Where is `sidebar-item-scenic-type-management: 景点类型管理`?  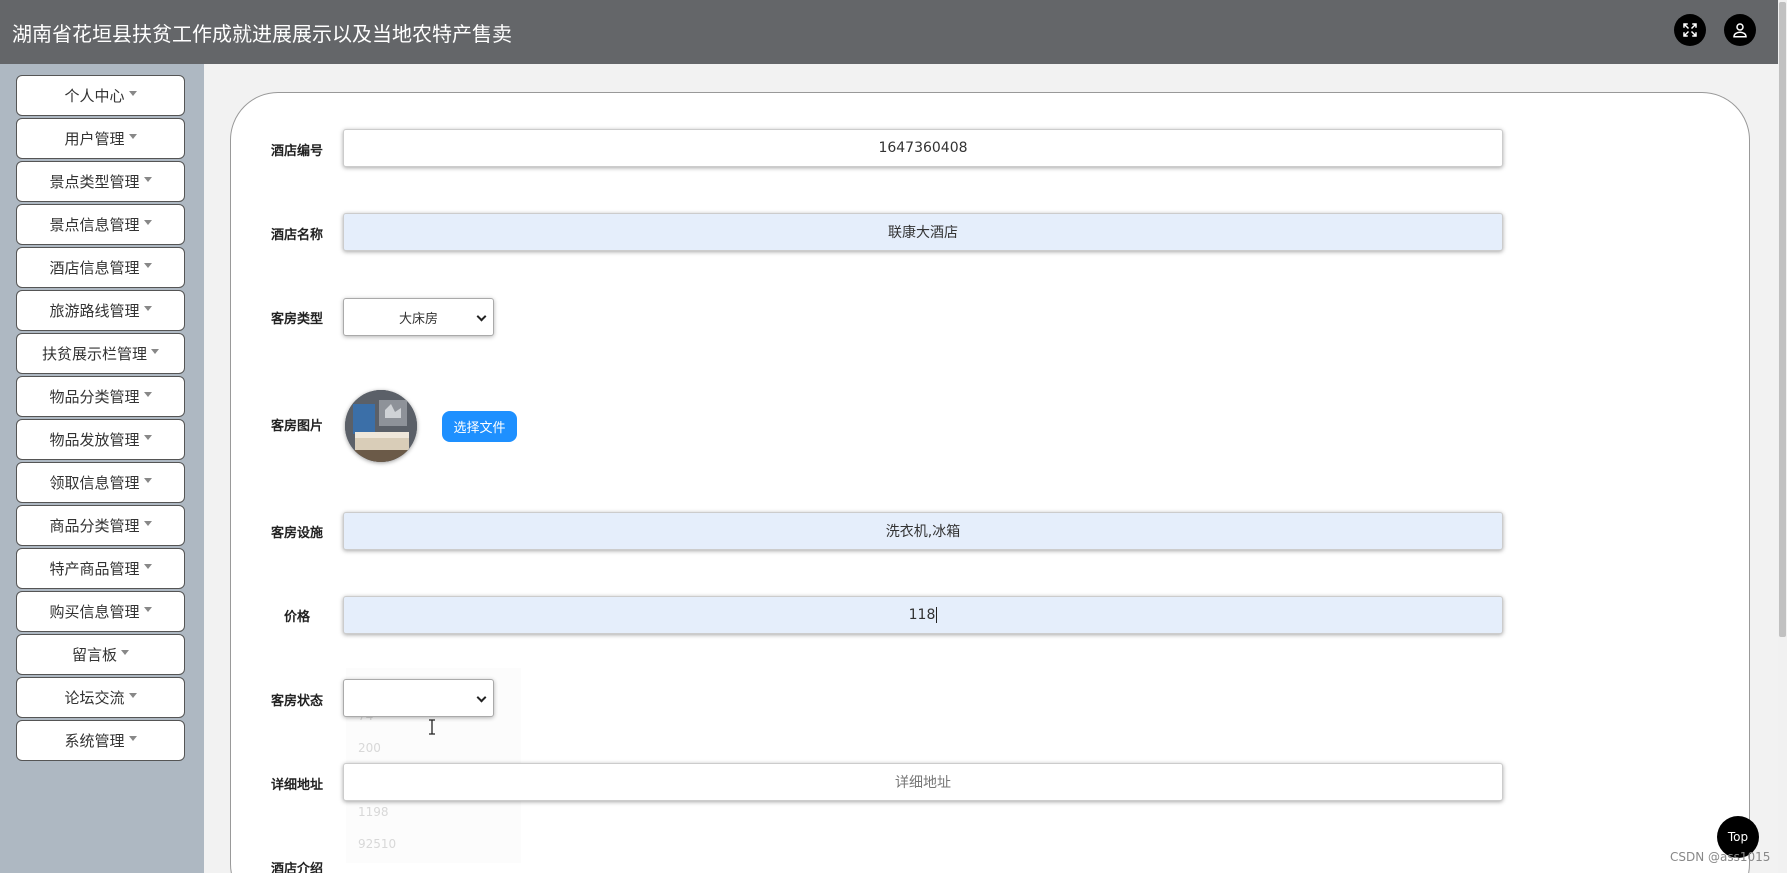 sidebar-item-scenic-type-management: 景点类型管理 is located at coordinates (100, 181).